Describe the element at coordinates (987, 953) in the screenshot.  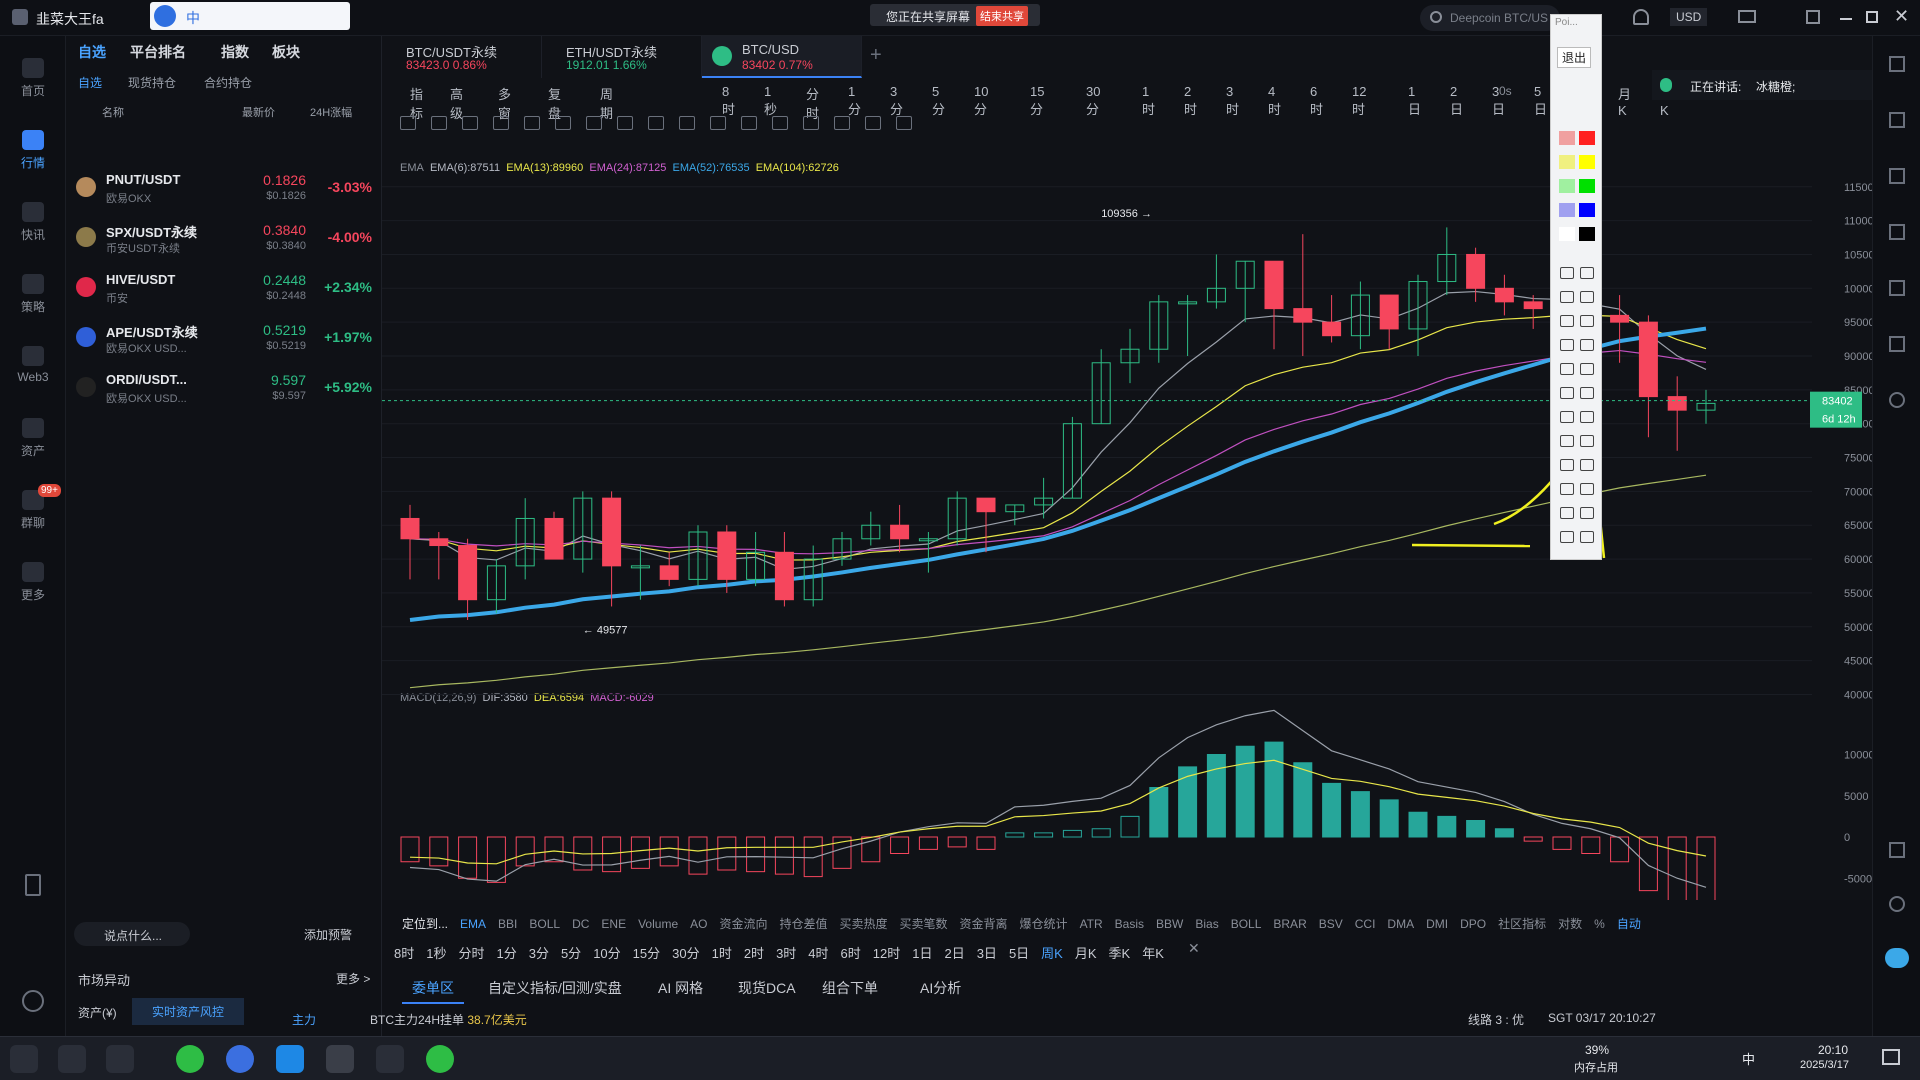
I see `bottom-timeframe: 3日` at that location.